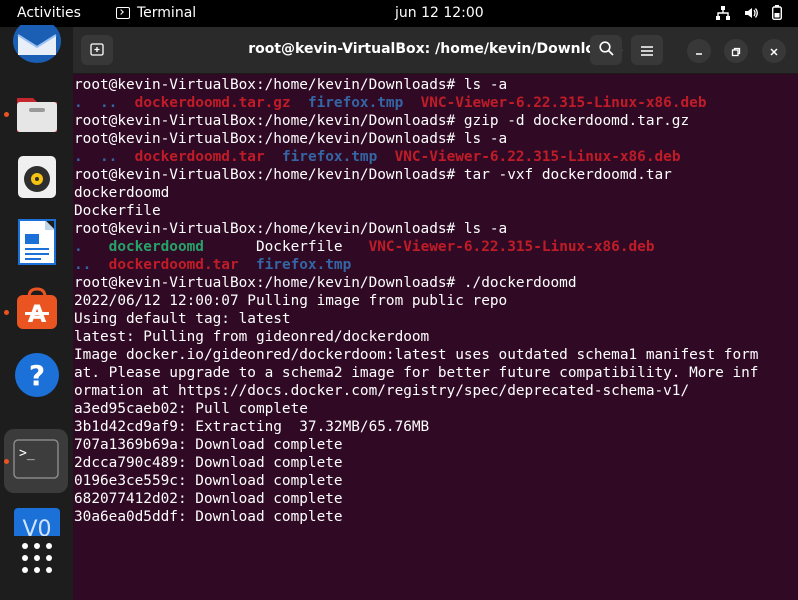 The height and width of the screenshot is (600, 798). Describe the element at coordinates (212, 103) in the screenshot. I see `terminal-text: dockerdoomd.tar.gz` at that location.